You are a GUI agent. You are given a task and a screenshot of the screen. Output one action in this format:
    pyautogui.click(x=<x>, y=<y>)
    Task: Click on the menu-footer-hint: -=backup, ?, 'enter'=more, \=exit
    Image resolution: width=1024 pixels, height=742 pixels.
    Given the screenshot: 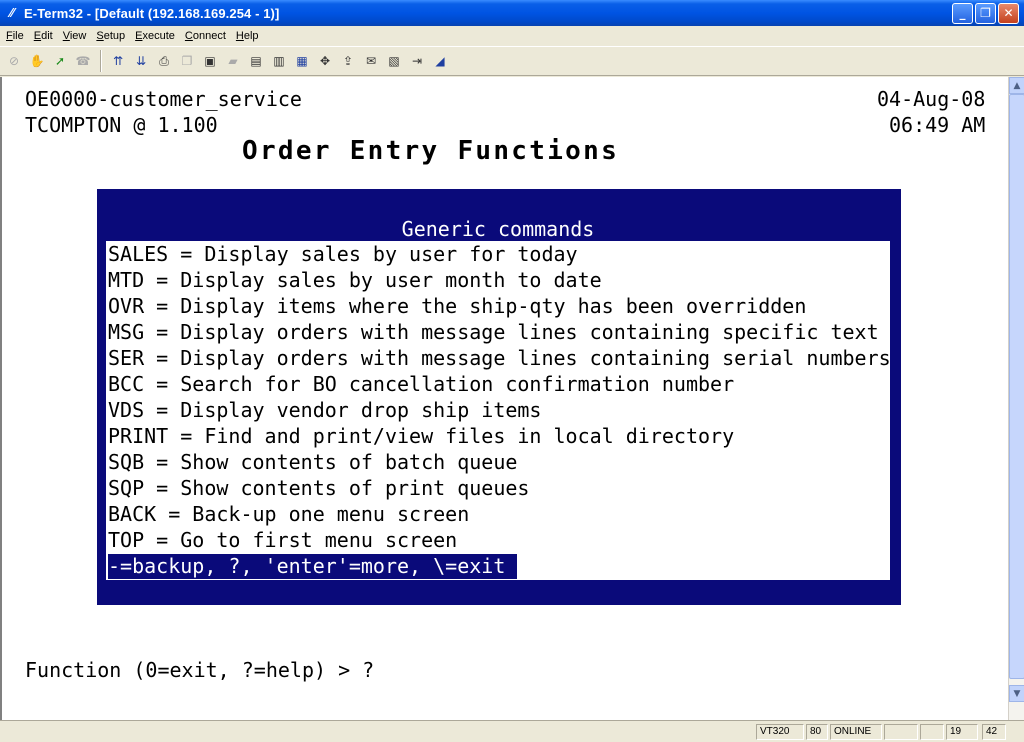 What is the action you would take?
    pyautogui.click(x=313, y=566)
    